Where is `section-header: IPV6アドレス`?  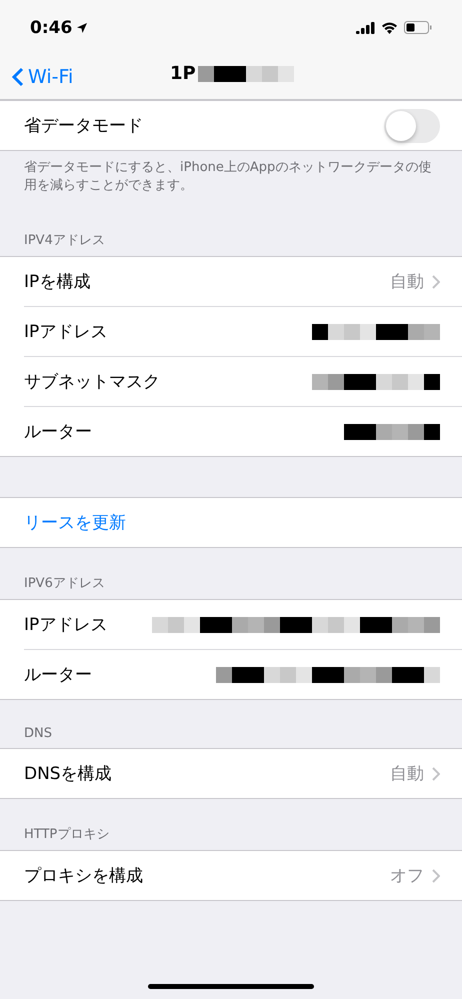
section-header: IPV6アドレス is located at coordinates (64, 584).